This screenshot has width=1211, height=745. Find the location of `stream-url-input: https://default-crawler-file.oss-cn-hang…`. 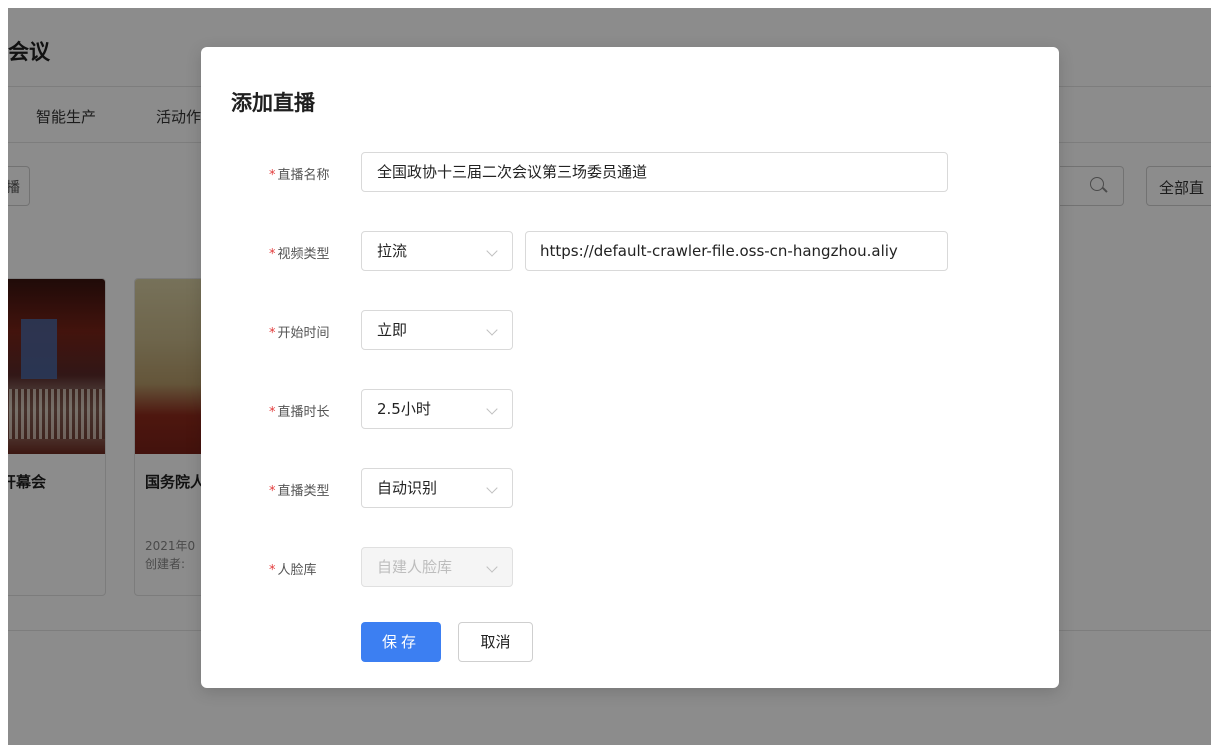

stream-url-input: https://default-crawler-file.oss-cn-hang… is located at coordinates (736, 251).